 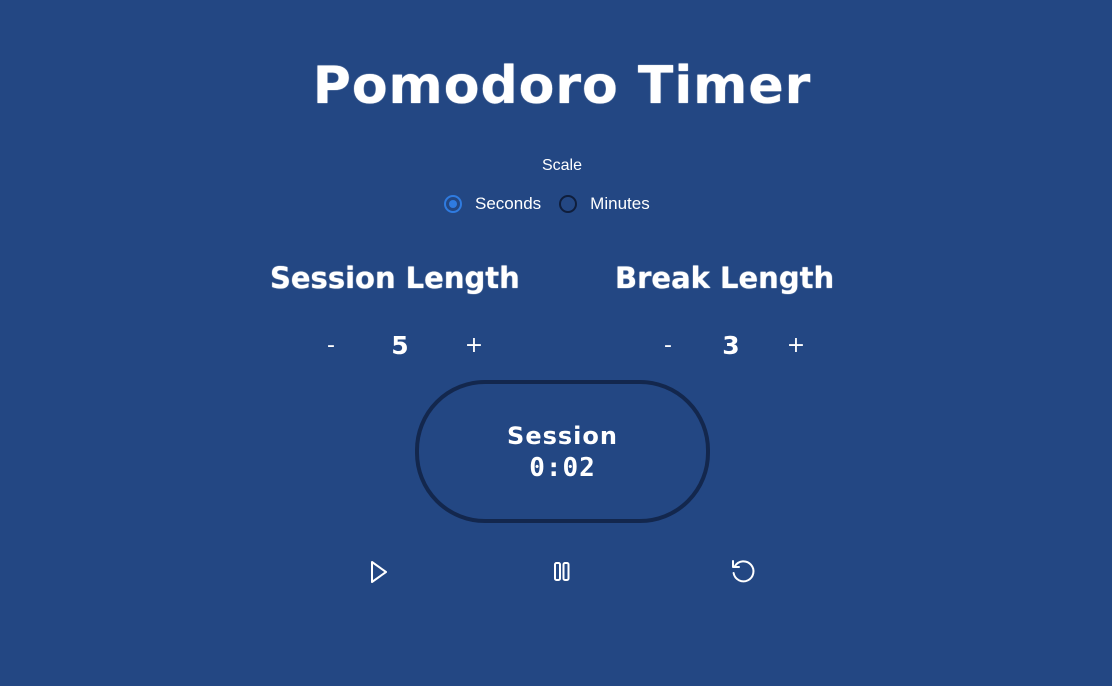 I want to click on minutes-radio, so click(x=568, y=204).